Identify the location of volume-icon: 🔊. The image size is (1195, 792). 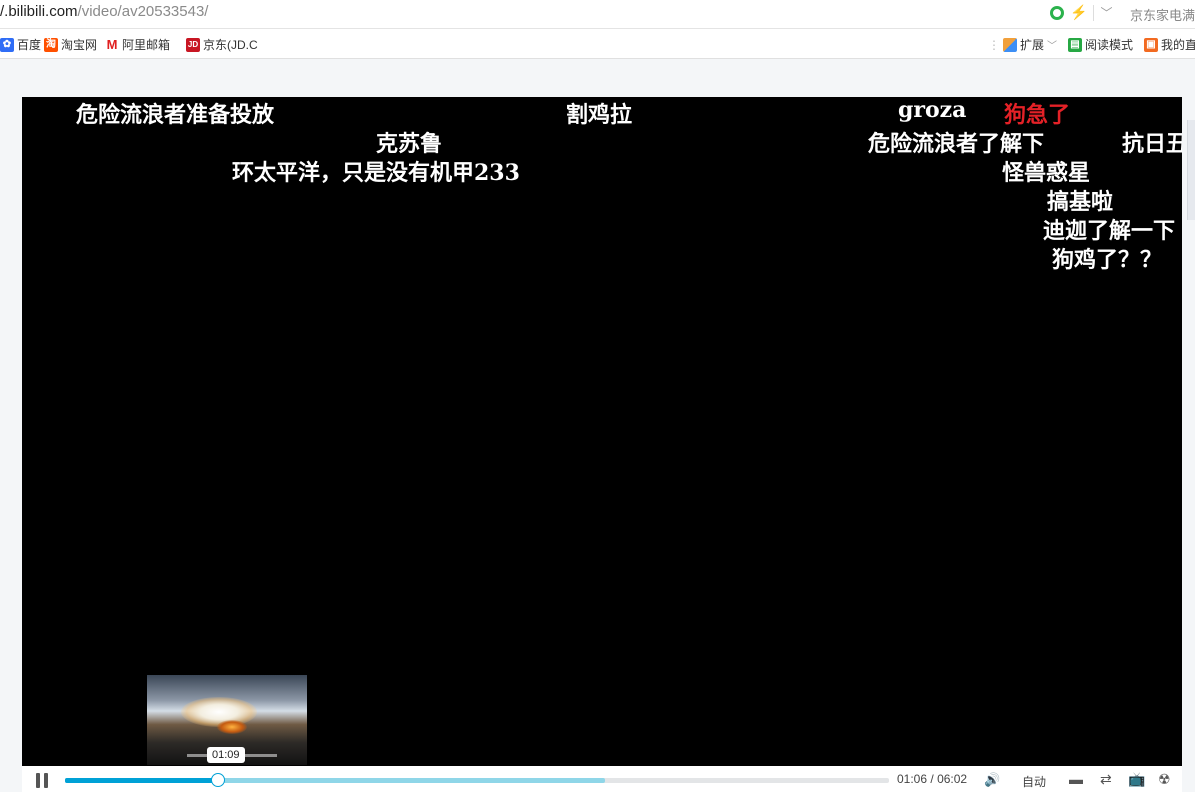
(992, 780).